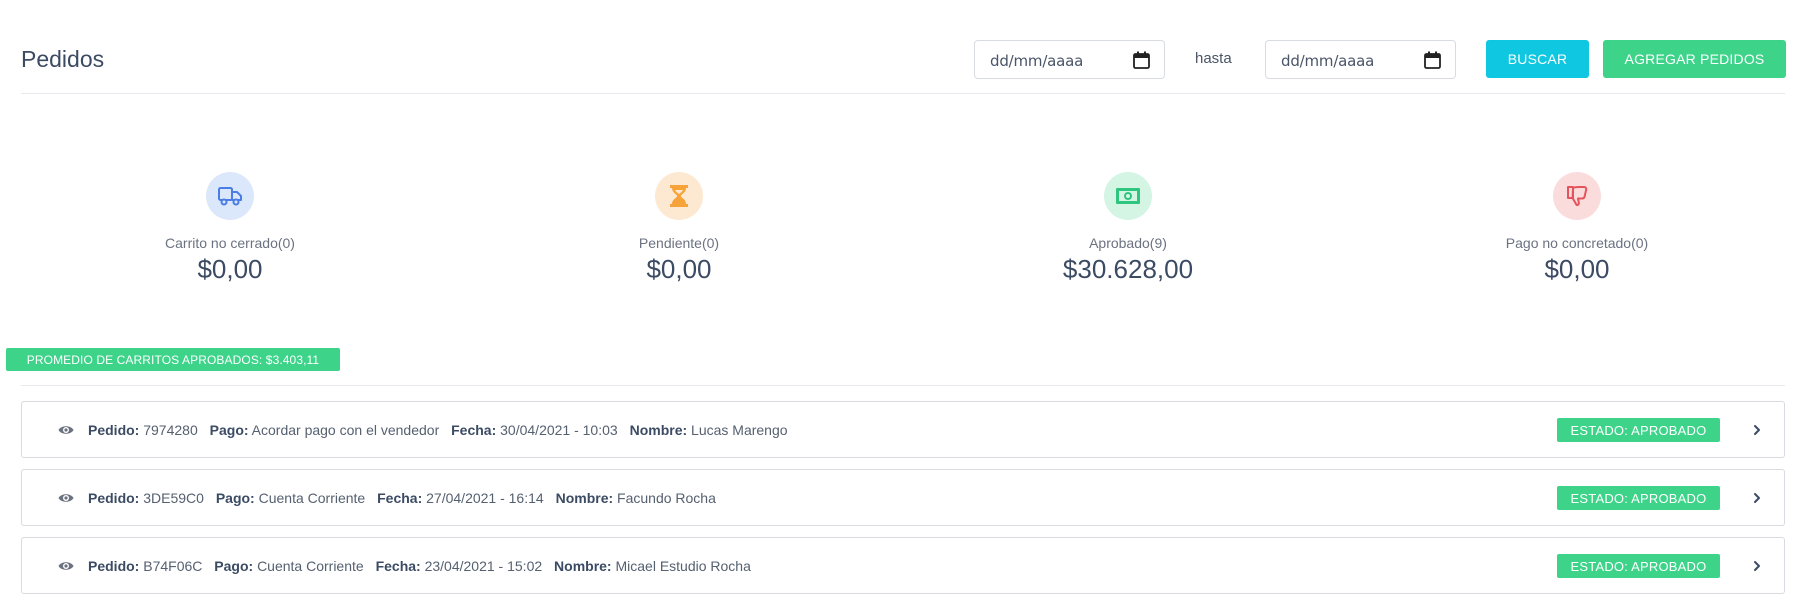 Image resolution: width=1804 pixels, height=601 pixels. I want to click on divider, so click(903, 385).